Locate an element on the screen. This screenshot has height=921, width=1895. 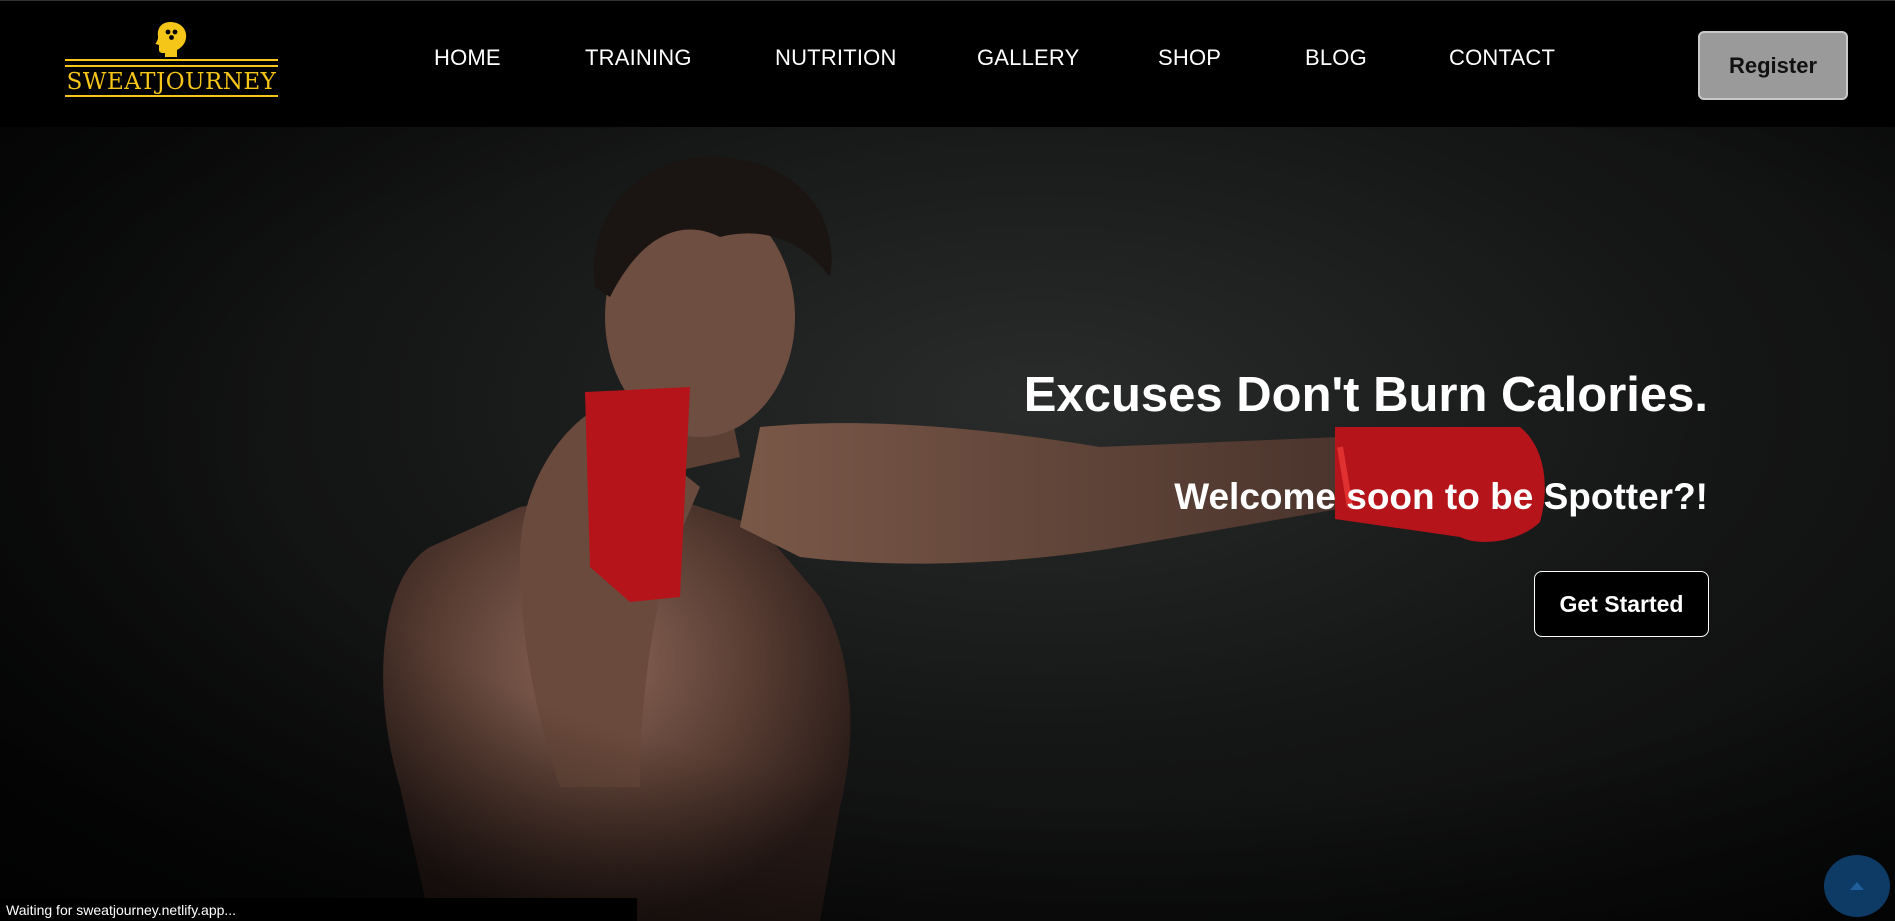
arrow-up-icon is located at coordinates (1857, 886).